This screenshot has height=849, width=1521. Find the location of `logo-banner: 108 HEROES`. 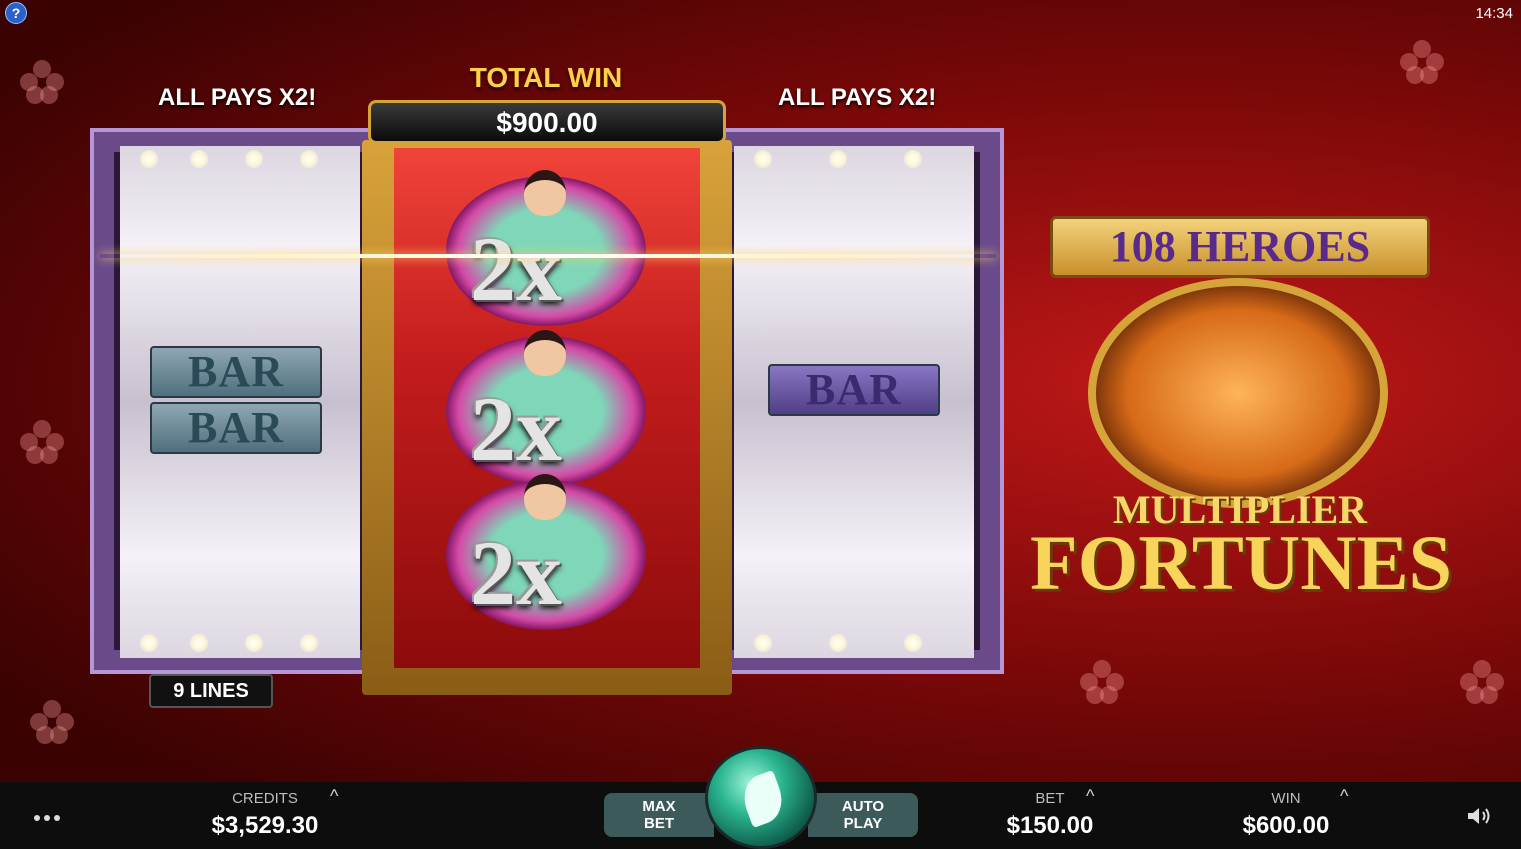

logo-banner: 108 HEROES is located at coordinates (1240, 247).